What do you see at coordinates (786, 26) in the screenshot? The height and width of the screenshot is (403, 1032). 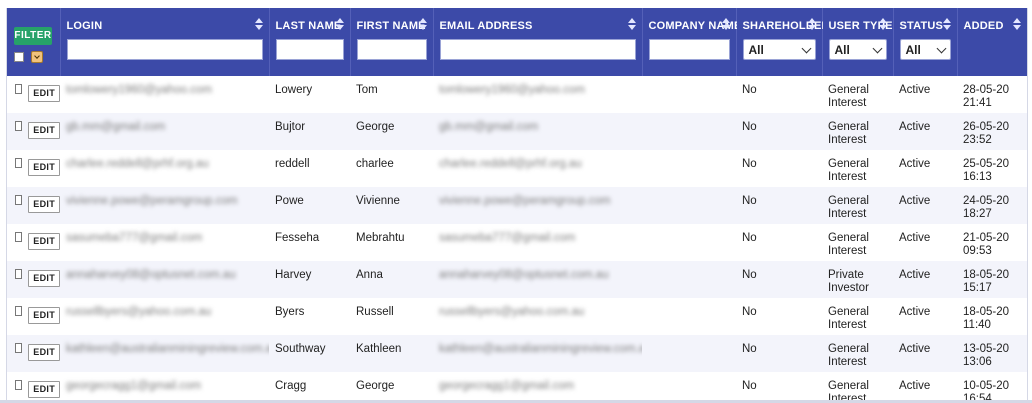 I see `column-label: SHAREHOLDER` at bounding box center [786, 26].